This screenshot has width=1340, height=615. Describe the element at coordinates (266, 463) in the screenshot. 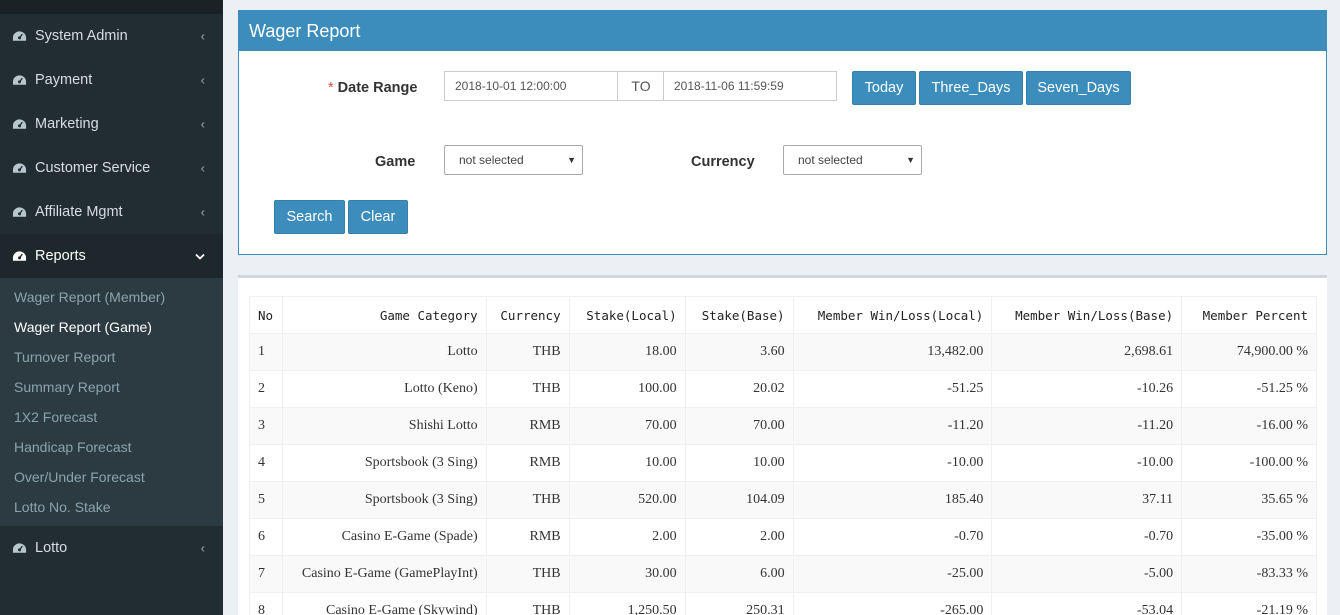

I see `cell-no: 4` at that location.